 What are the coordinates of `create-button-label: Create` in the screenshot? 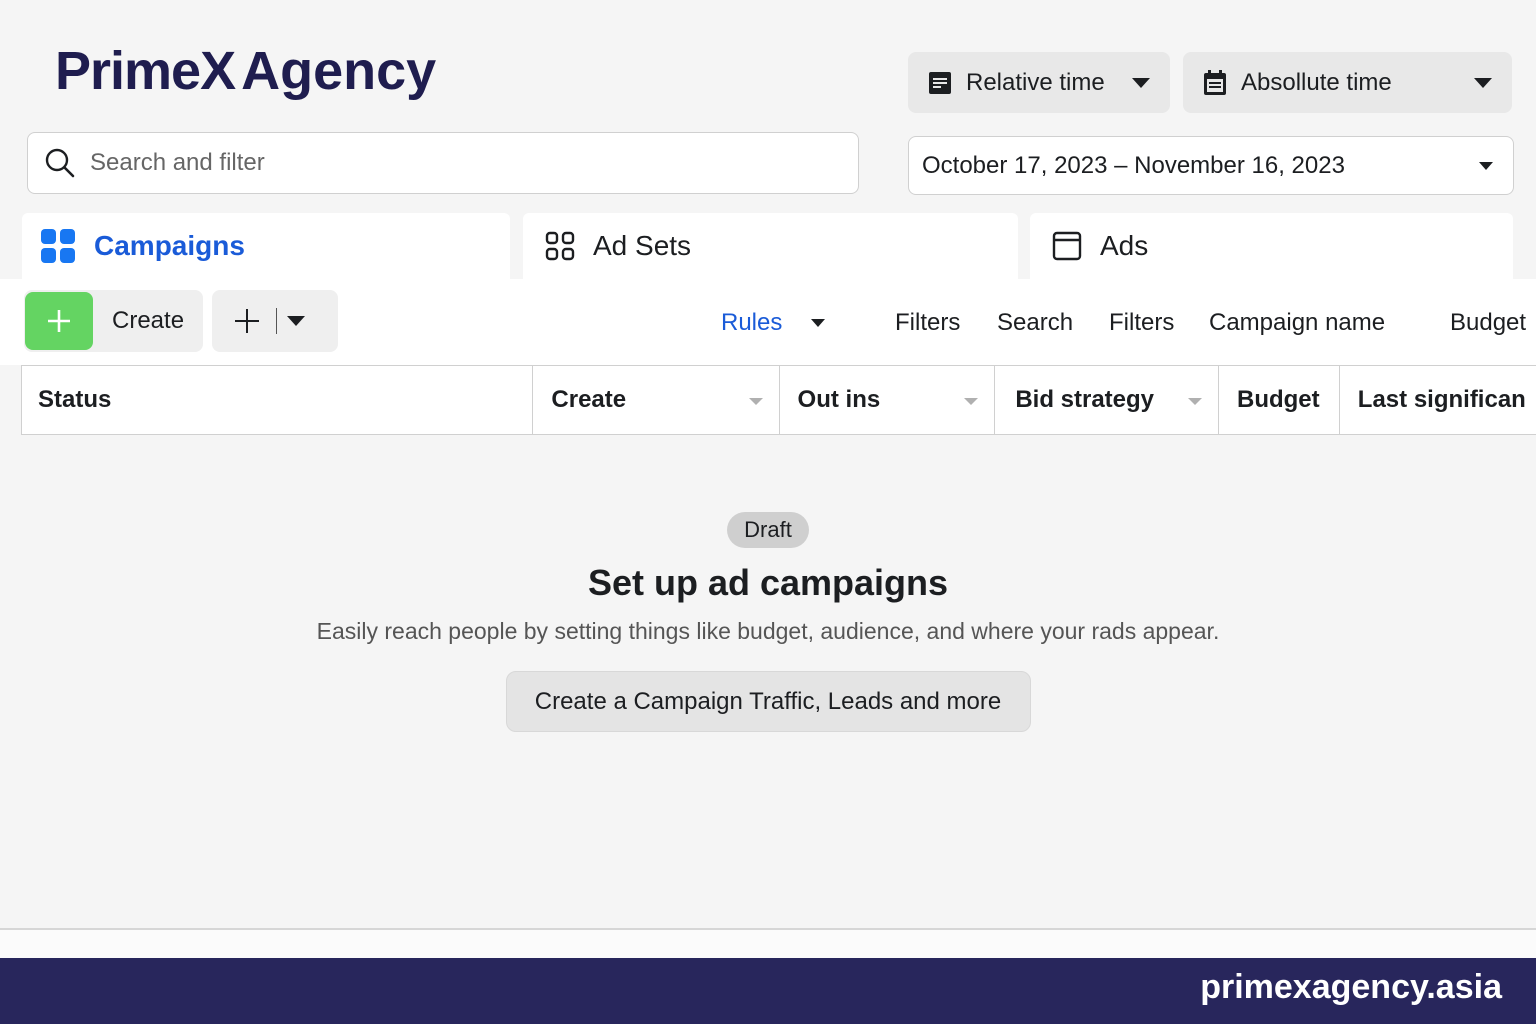 It's located at (148, 320).